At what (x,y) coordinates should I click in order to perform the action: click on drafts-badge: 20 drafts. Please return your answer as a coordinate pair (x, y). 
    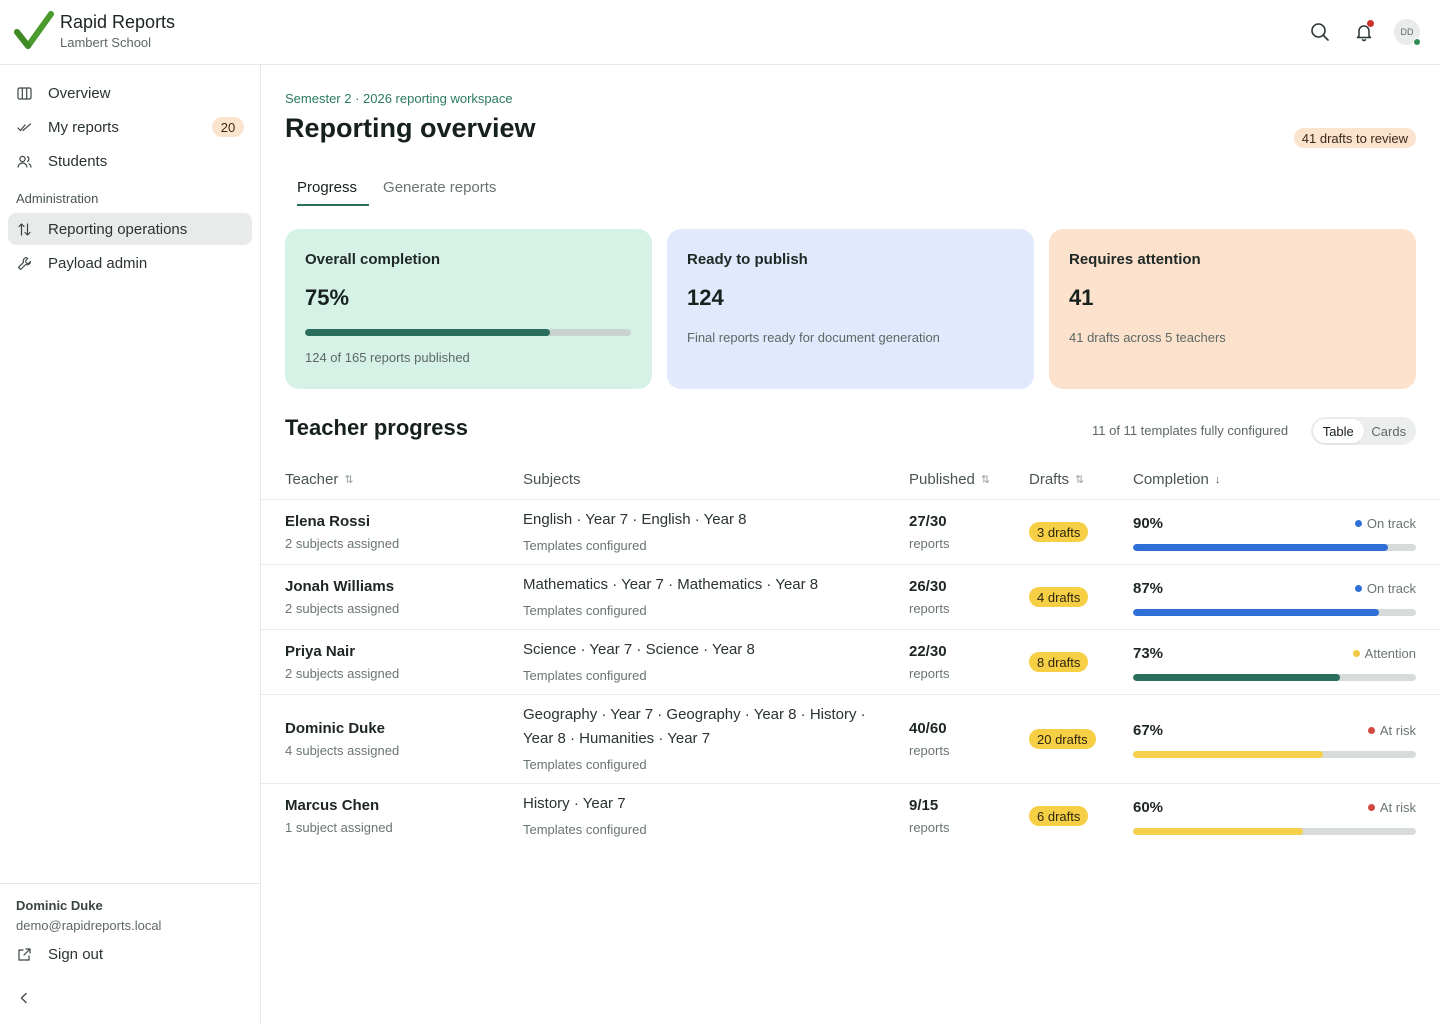
    Looking at the image, I should click on (1062, 739).